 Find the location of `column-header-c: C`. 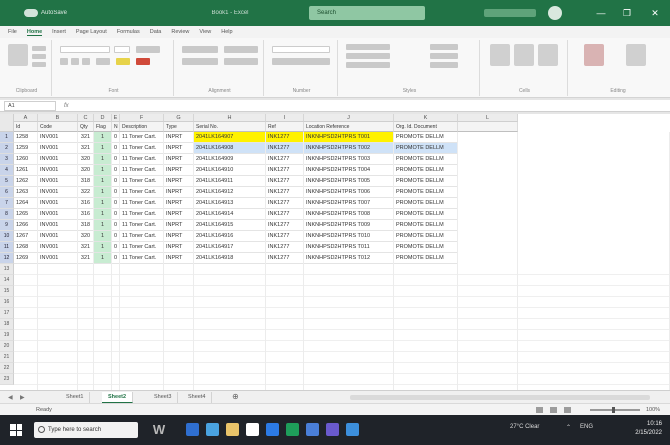

column-header-c: C is located at coordinates (86, 118).